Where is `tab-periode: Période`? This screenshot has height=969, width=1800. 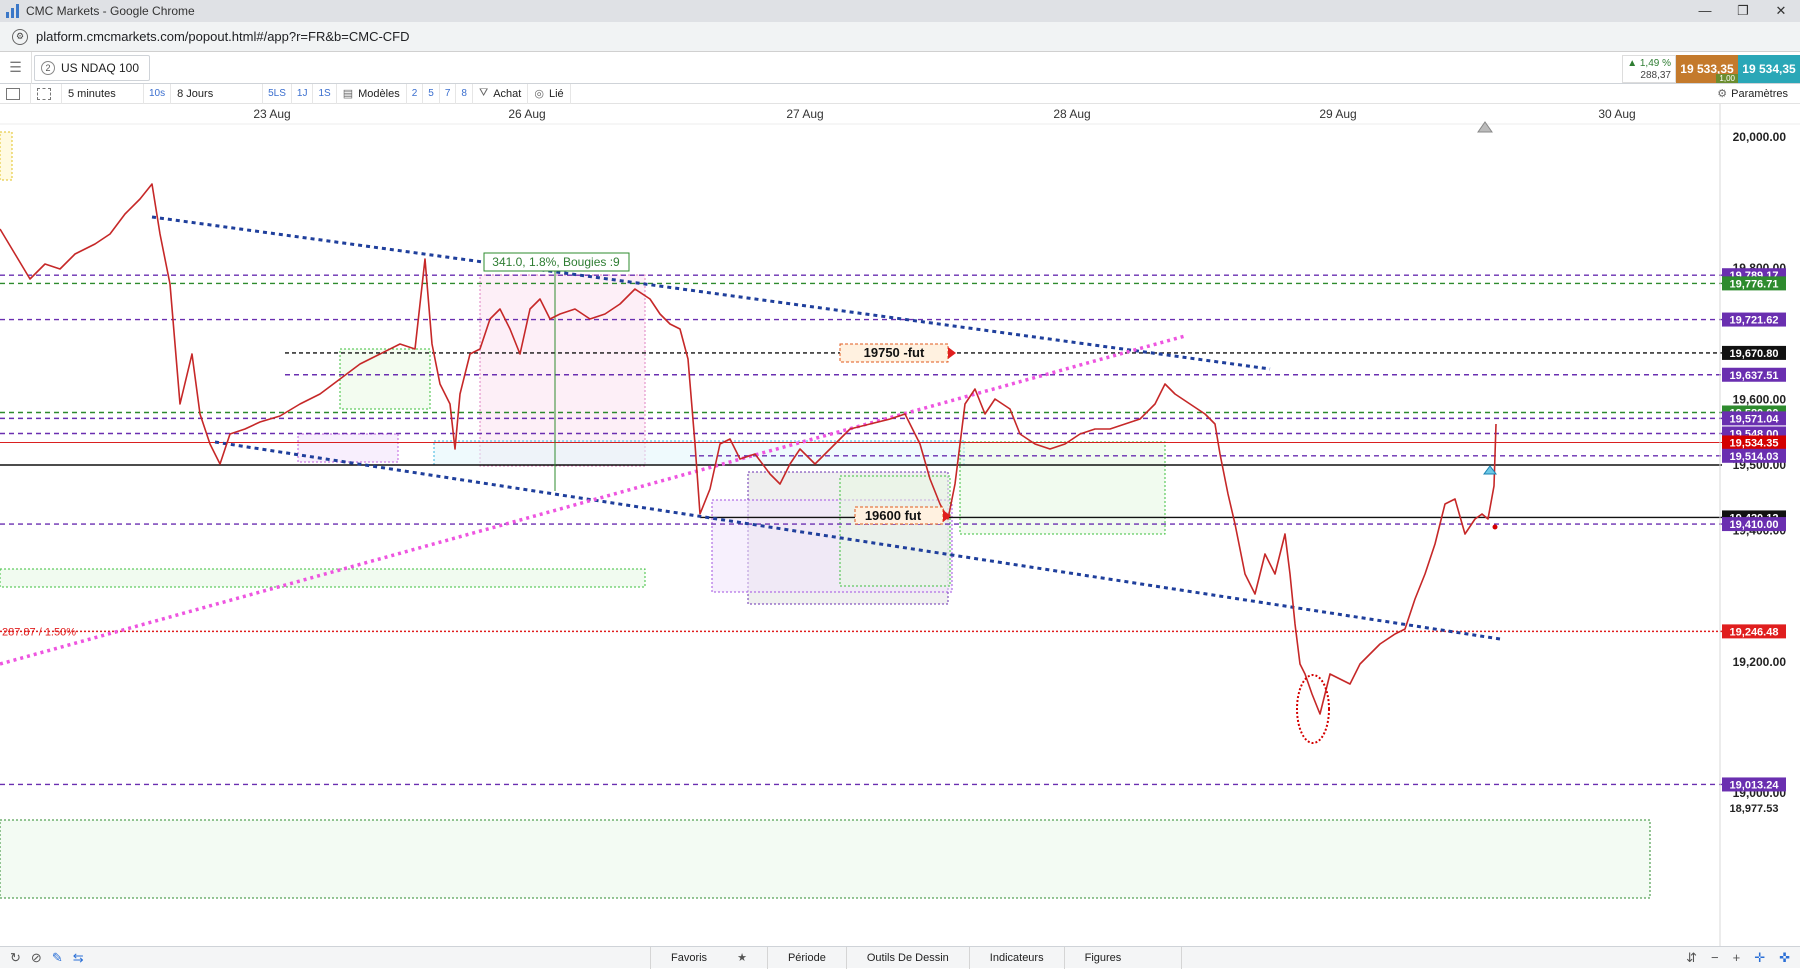 tab-periode: Période is located at coordinates (806, 957).